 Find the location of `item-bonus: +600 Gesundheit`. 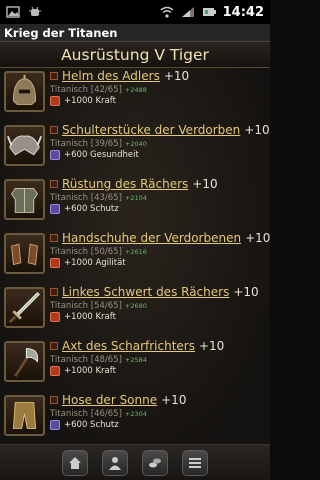

item-bonus: +600 Gesundheit is located at coordinates (101, 155).